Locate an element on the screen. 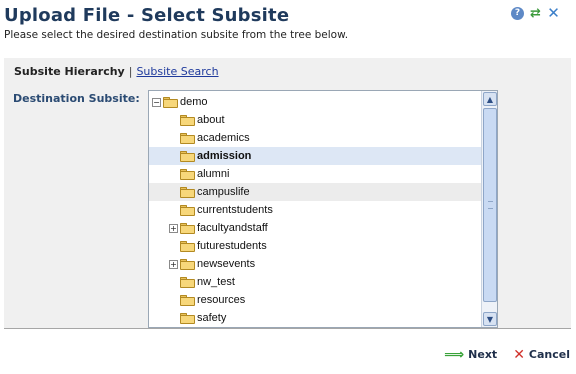 The height and width of the screenshot is (374, 576). tree-item-label: currentstudents is located at coordinates (235, 210).